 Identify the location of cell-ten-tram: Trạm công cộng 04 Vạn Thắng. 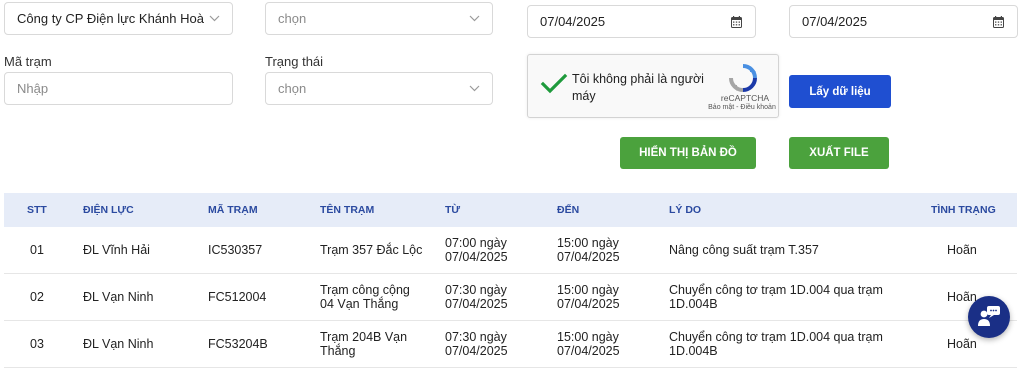
(365, 297).